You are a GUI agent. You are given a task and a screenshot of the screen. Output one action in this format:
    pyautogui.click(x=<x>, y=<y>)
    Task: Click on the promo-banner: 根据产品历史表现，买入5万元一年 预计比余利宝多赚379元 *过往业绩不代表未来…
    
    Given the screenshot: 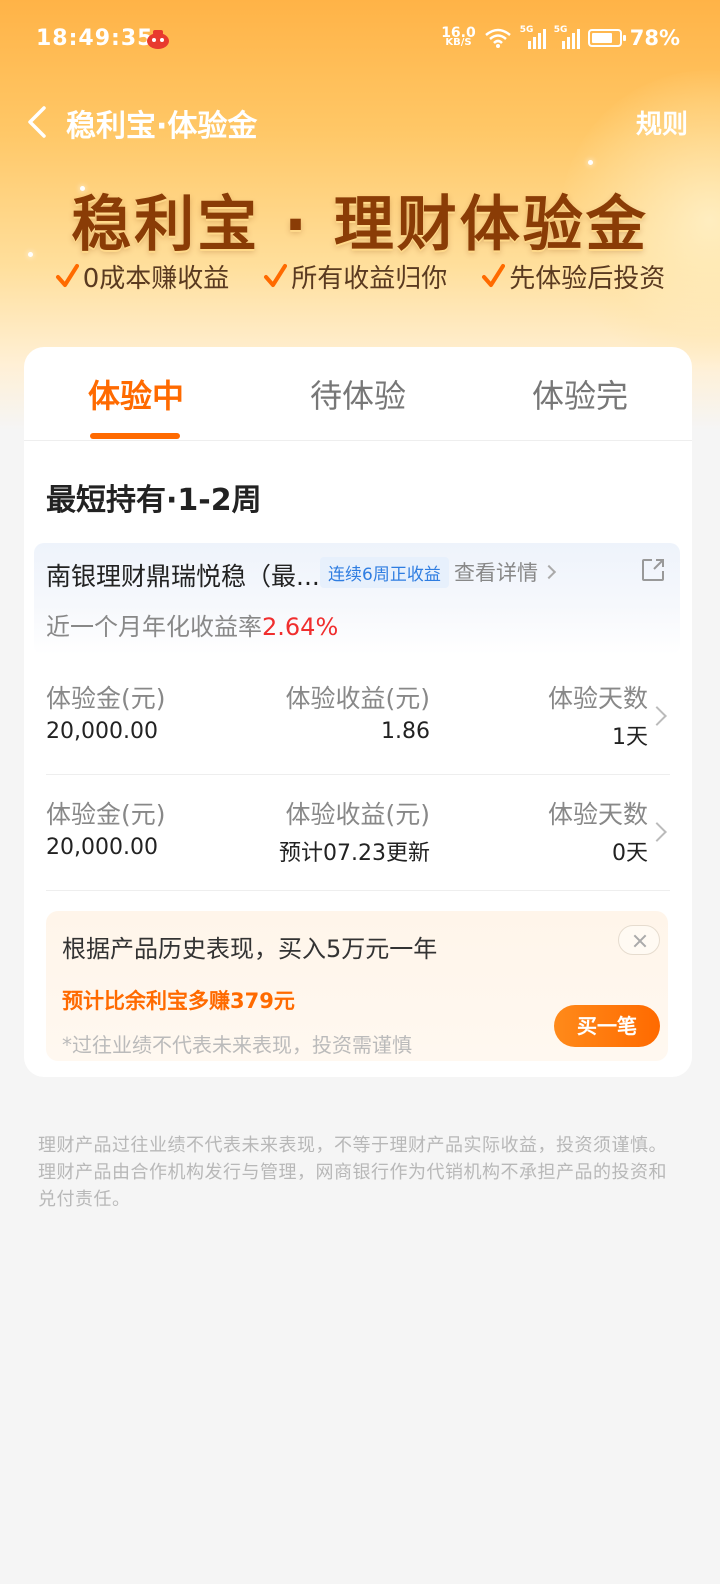 What is the action you would take?
    pyautogui.click(x=357, y=986)
    